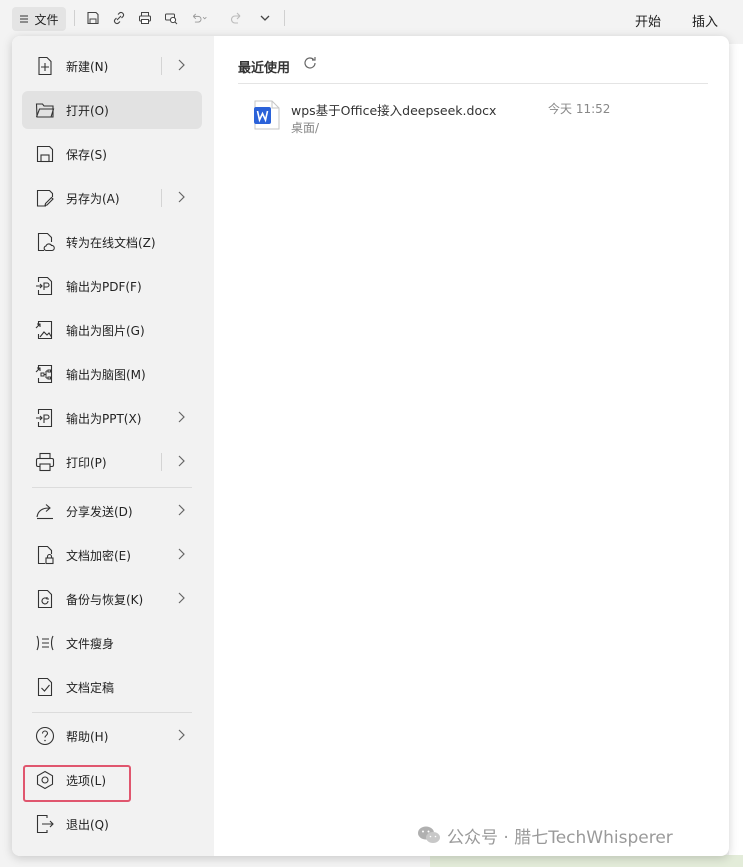 The width and height of the screenshot is (743, 867). I want to click on menu-item-slim-file: 文件瘦身, so click(112, 643).